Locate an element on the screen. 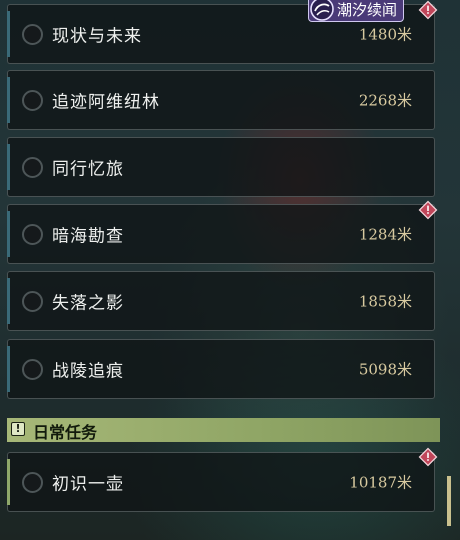  quest-name: 追迹阿维纽林 is located at coordinates (106, 102).